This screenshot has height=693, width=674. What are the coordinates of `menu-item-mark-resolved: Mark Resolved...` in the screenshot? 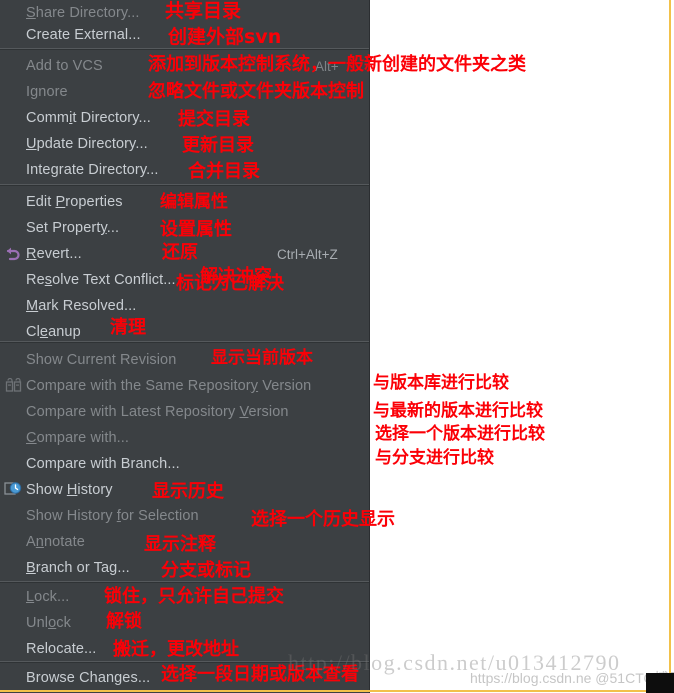 It's located at (184, 306).